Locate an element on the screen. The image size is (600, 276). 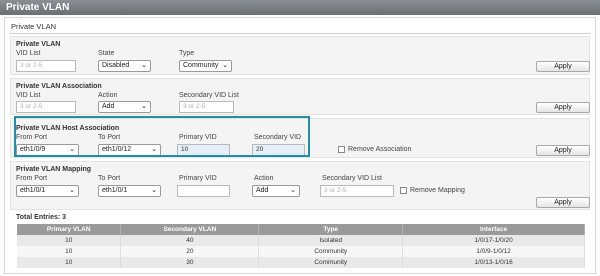
remove-mapping-label: Remove Mapping is located at coordinates (437, 190).